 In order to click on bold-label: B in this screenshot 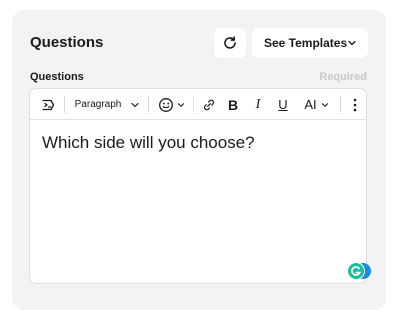, I will do `click(233, 104)`.